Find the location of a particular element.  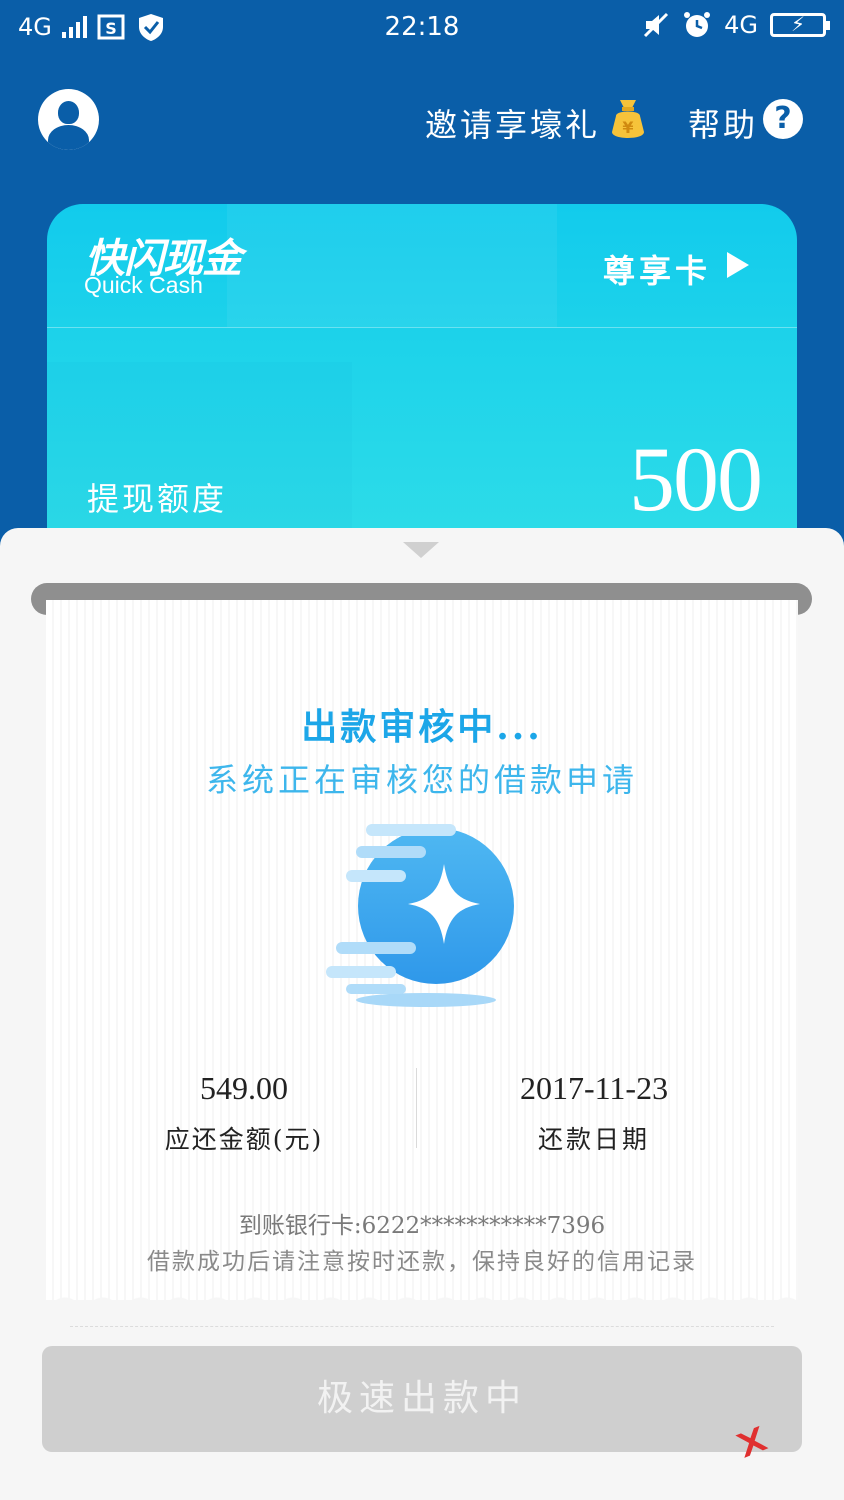

brand-subtitle: Quick Cash is located at coordinates (143, 285).